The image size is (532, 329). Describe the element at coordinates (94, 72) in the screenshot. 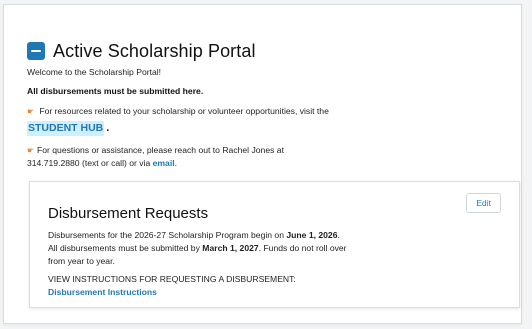

I see `welcome-text: Welcome to the Scholarship Portal!` at that location.